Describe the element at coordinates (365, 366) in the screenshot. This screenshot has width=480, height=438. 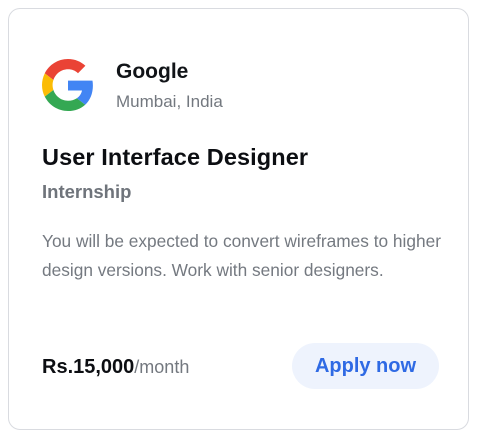
I see `apply-now-button: Apply now` at that location.